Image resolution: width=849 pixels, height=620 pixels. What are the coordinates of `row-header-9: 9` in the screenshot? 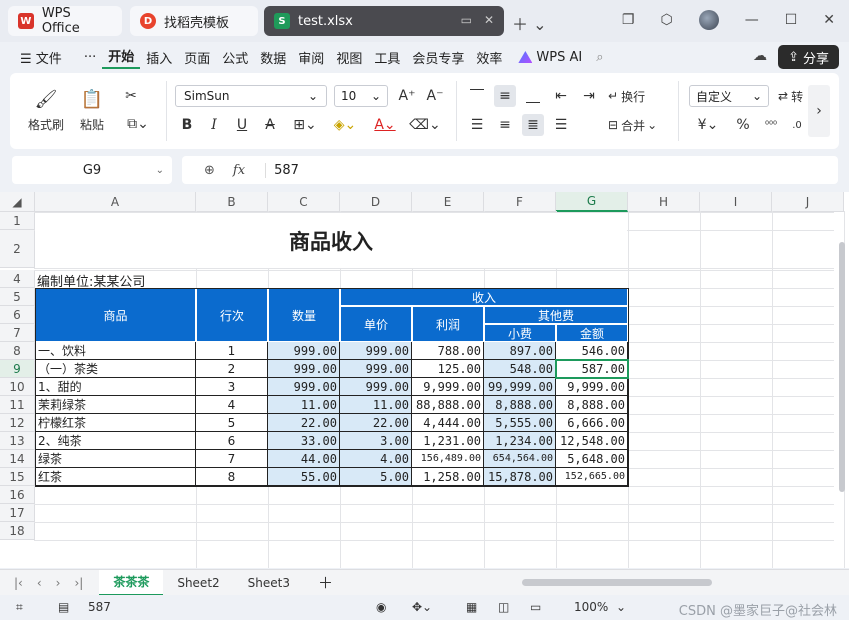 It's located at (17, 369).